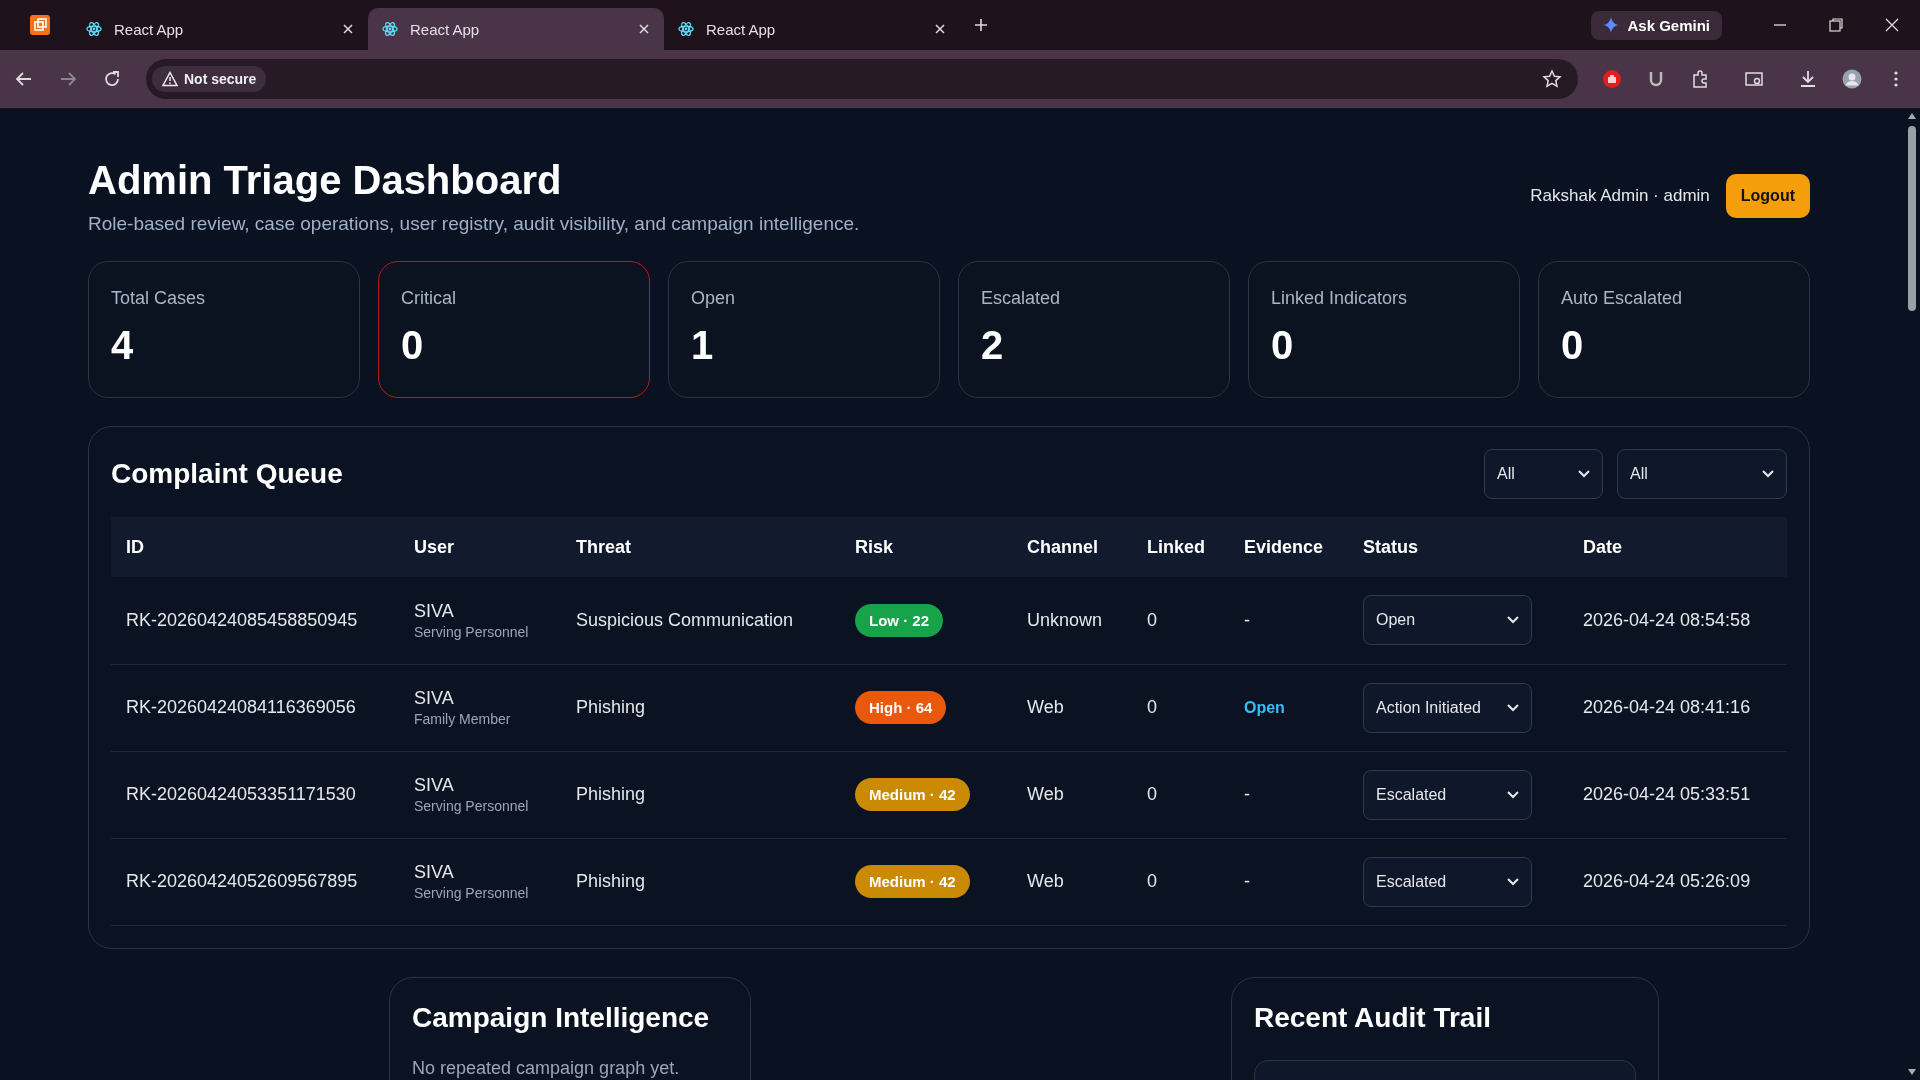 The width and height of the screenshot is (1920, 1080). Describe the element at coordinates (1288, 547) in the screenshot. I see `column-header: Evidence` at that location.